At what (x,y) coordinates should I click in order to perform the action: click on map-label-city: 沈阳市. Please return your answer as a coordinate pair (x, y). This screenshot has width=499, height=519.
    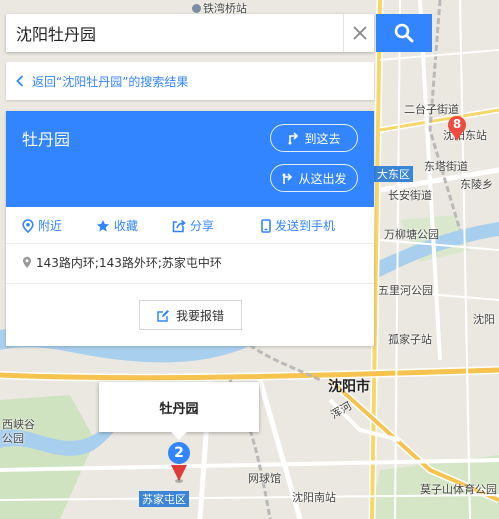
    Looking at the image, I should click on (349, 387).